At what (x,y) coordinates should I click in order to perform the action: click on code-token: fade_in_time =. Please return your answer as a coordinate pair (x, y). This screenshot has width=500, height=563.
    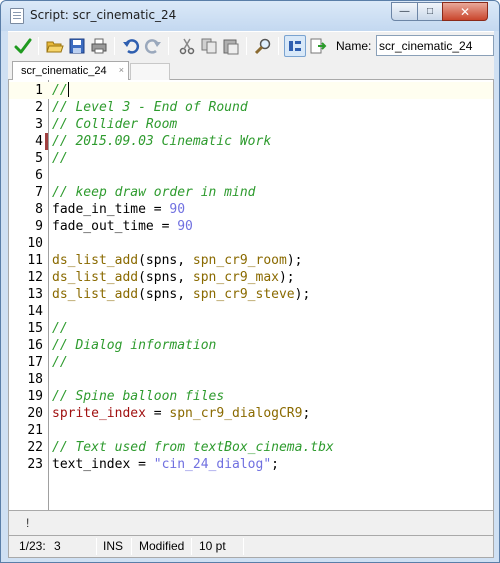
    Looking at the image, I should click on (111, 209).